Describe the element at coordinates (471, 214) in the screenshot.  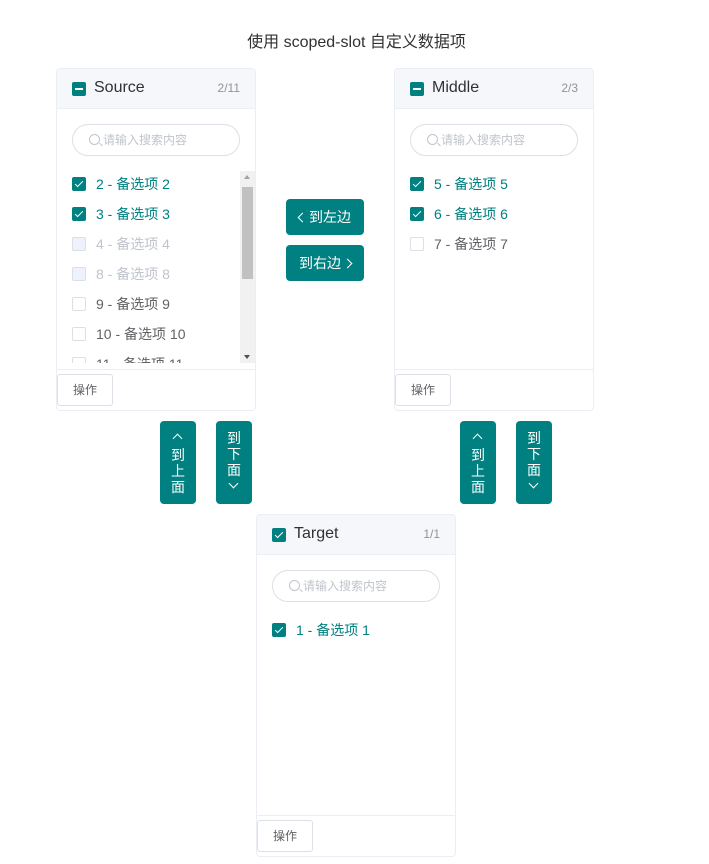
I see `item-label: 6 - 备选项 6` at that location.